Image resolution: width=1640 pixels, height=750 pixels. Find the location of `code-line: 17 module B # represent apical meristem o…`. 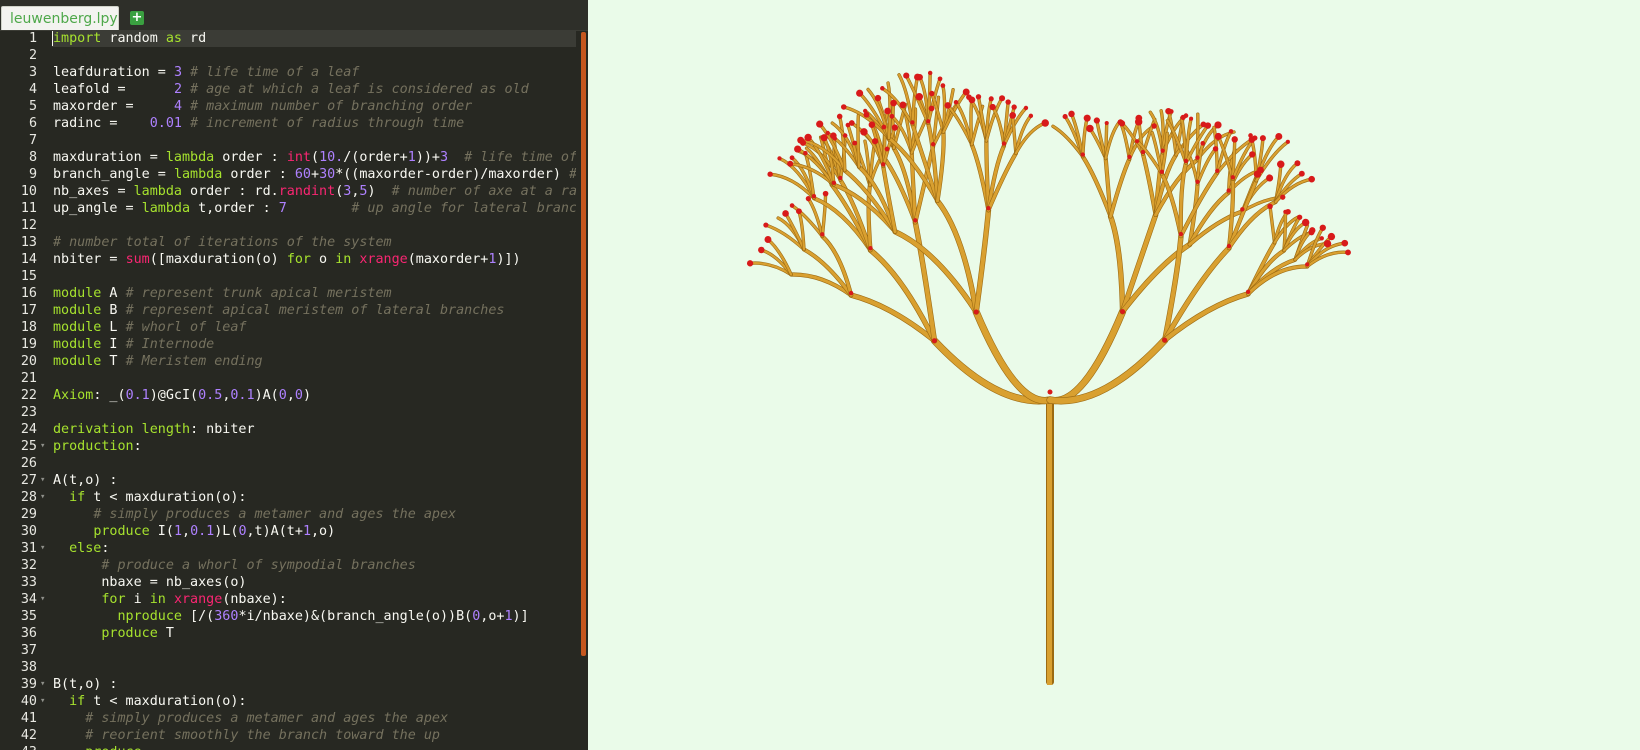

code-line: 17 module B # represent apical meristem o… is located at coordinates (288, 310).